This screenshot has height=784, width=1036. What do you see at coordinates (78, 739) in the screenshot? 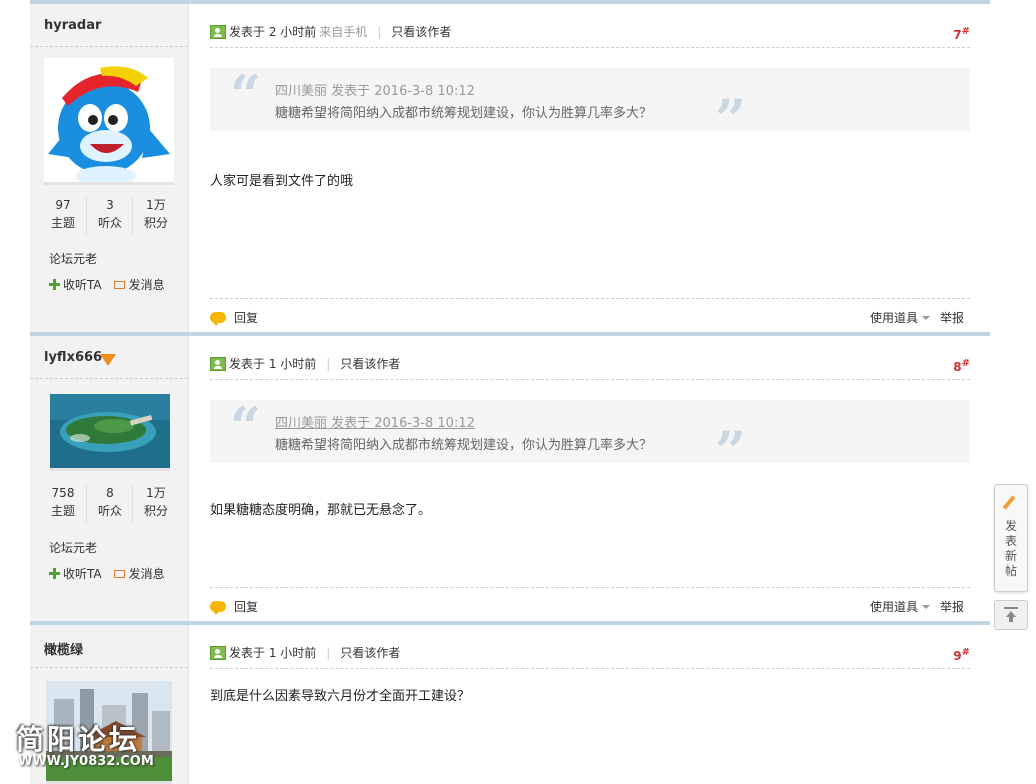
I see `watermark-name: 简阳论坛` at bounding box center [78, 739].